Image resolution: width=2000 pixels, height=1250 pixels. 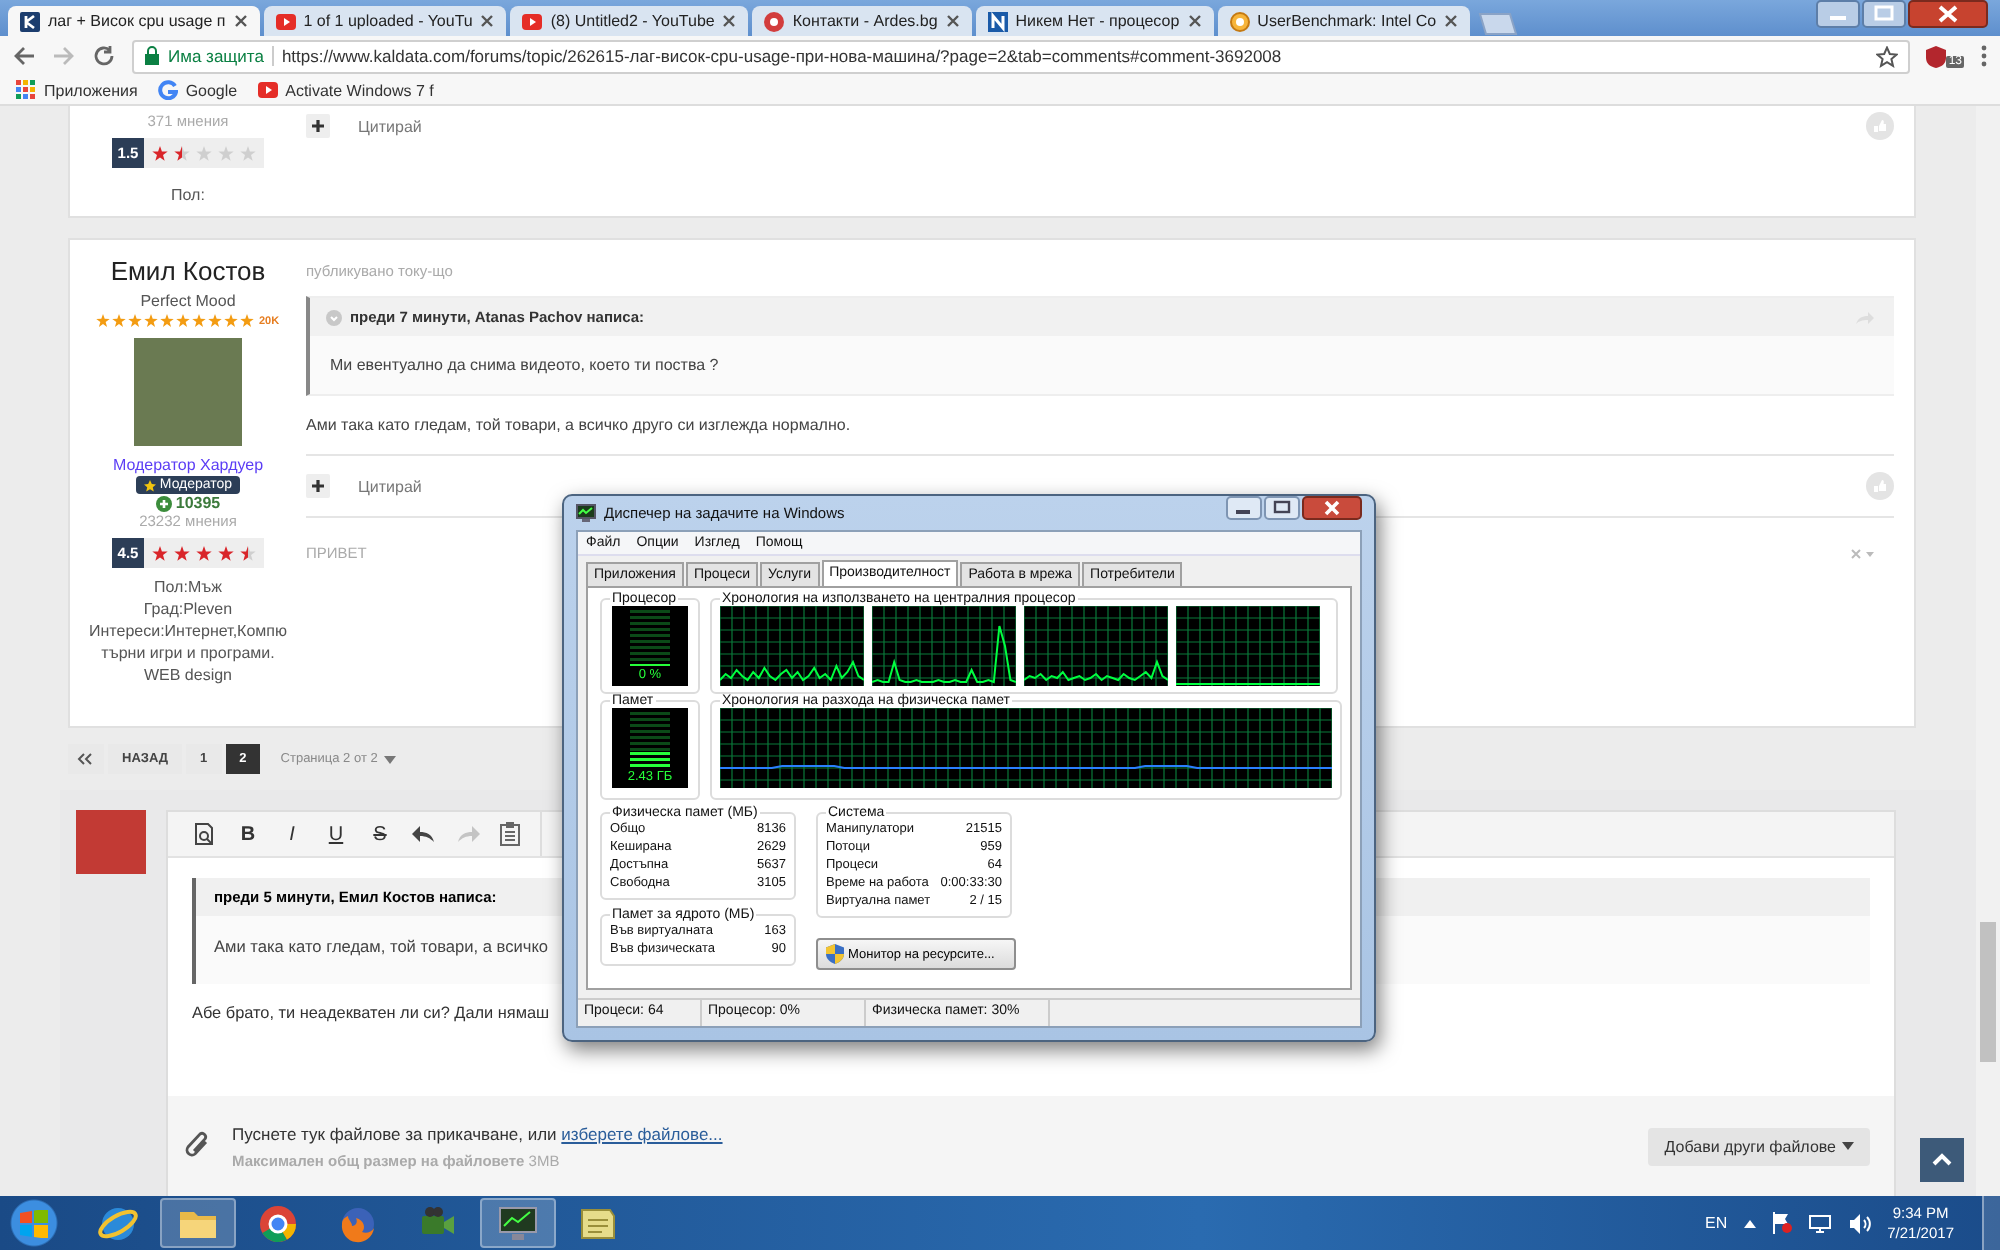 I want to click on user-title: Perfect Mood, so click(x=188, y=301).